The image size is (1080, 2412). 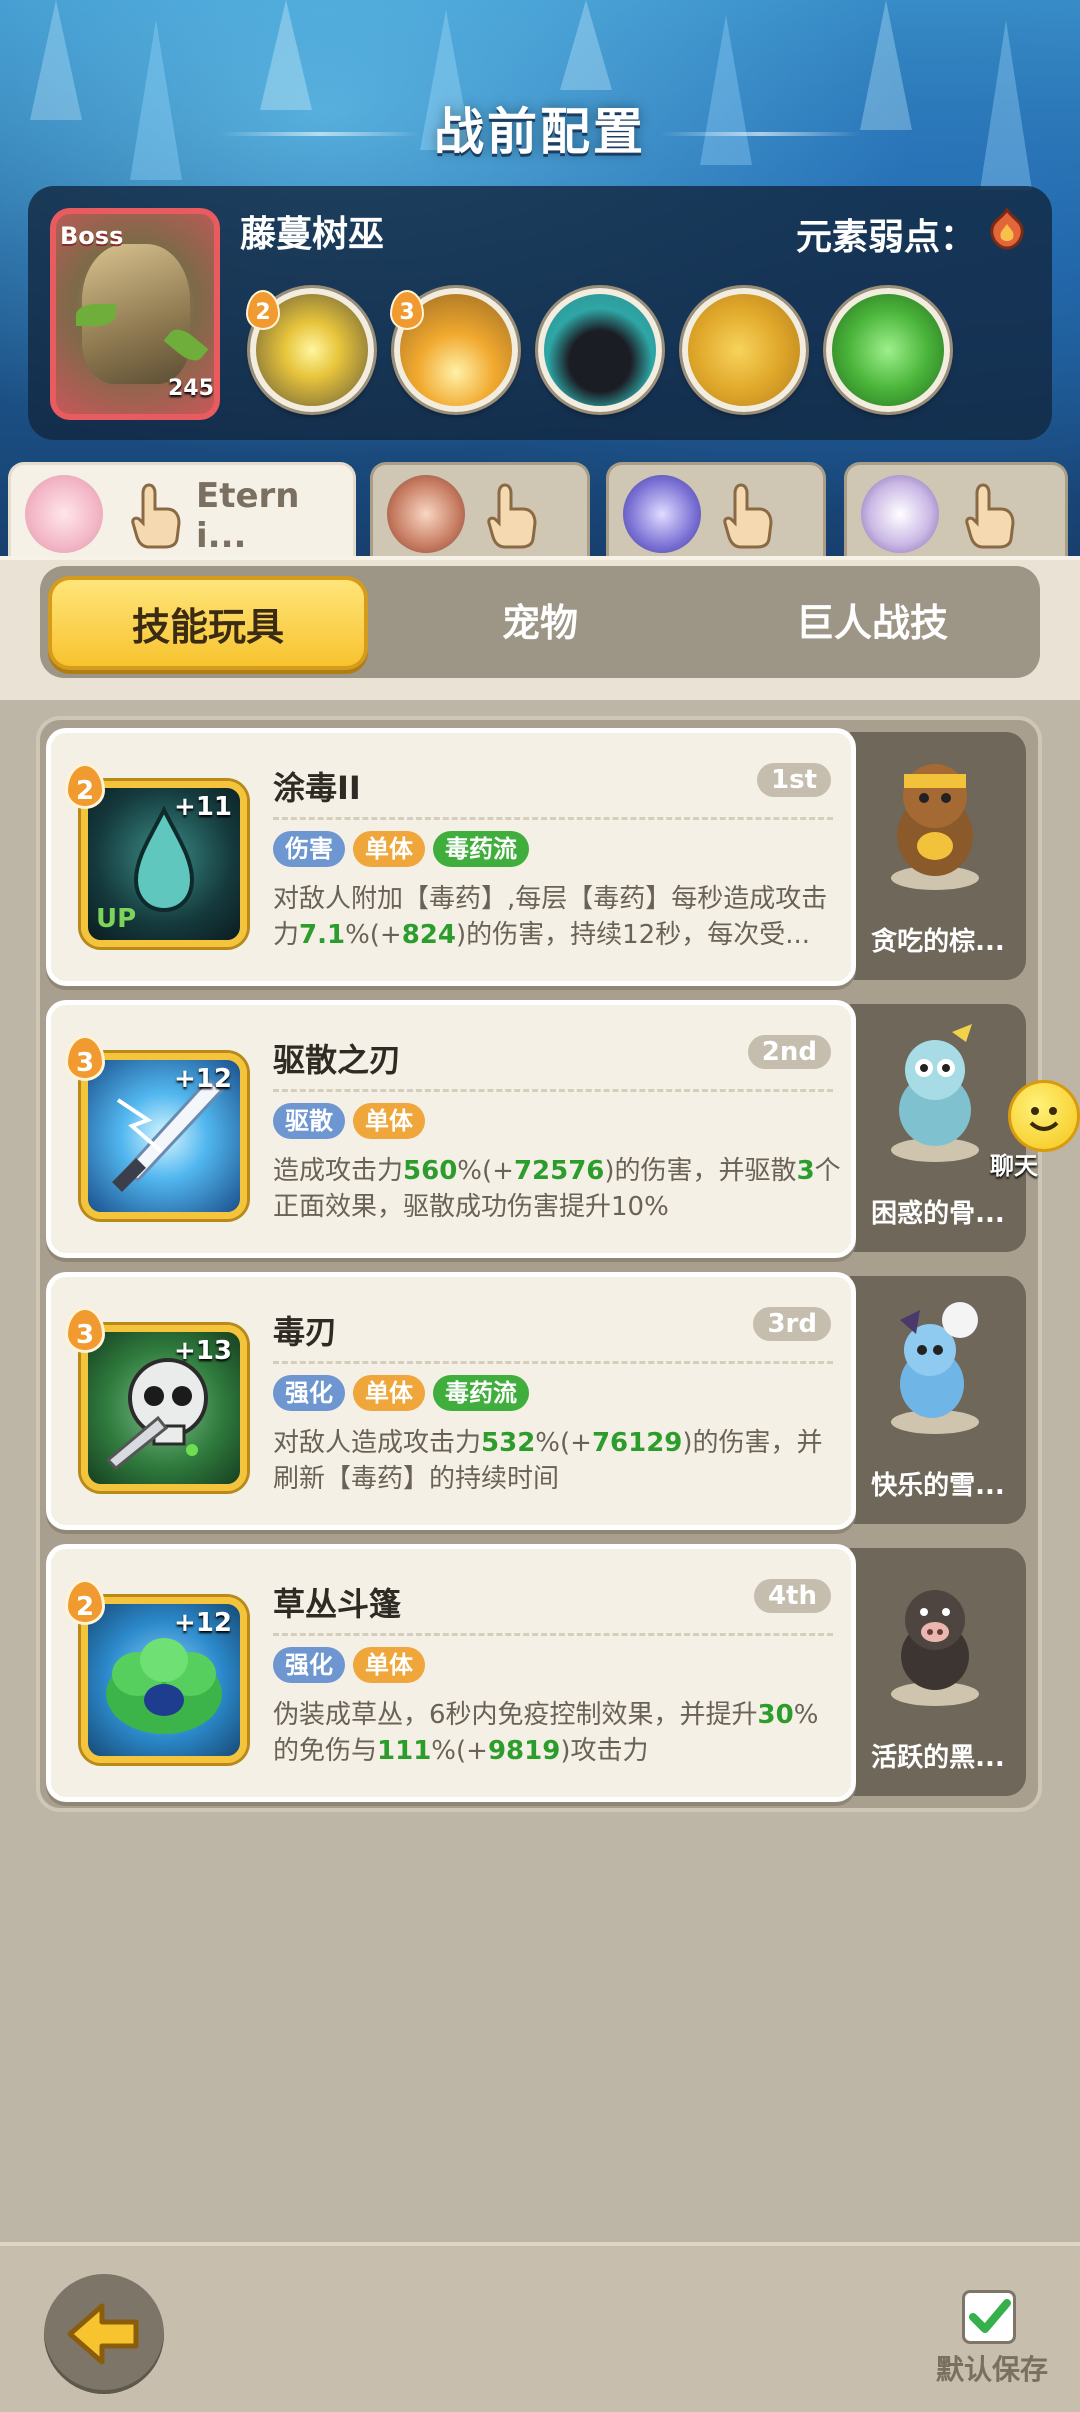 What do you see at coordinates (305, 1332) in the screenshot?
I see `skill-name: 毒刃` at bounding box center [305, 1332].